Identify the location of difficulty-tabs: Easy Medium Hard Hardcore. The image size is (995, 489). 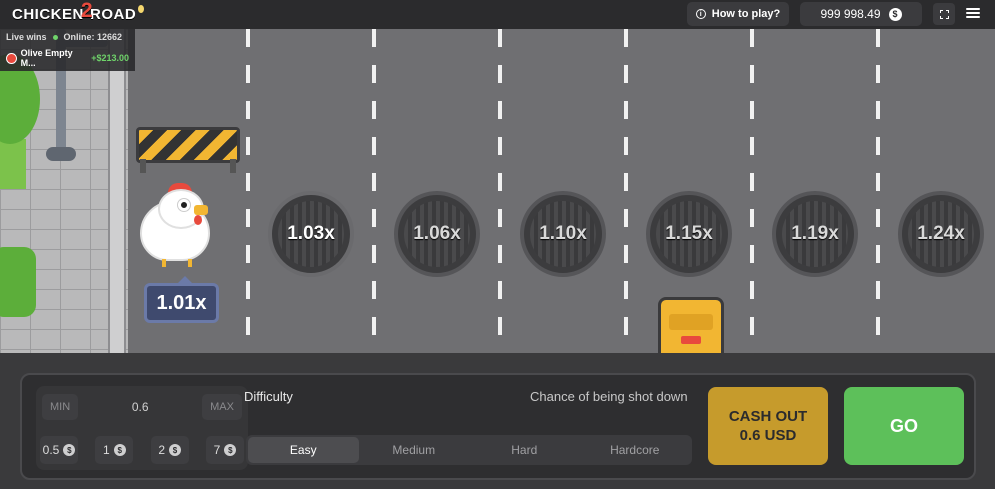
(469, 450).